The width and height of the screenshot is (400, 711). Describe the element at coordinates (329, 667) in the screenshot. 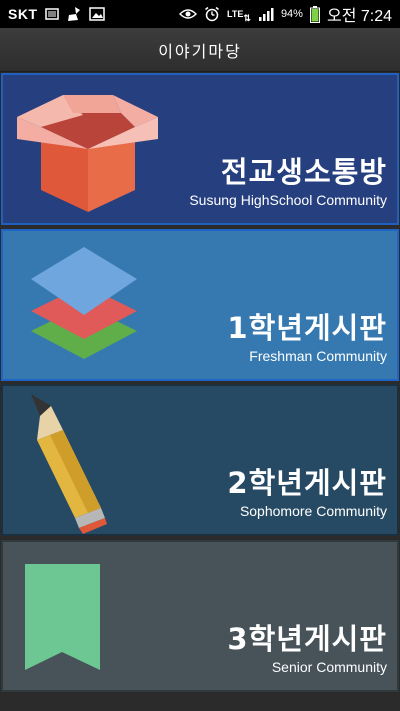

I see `board-subtitle: Senior Community` at that location.